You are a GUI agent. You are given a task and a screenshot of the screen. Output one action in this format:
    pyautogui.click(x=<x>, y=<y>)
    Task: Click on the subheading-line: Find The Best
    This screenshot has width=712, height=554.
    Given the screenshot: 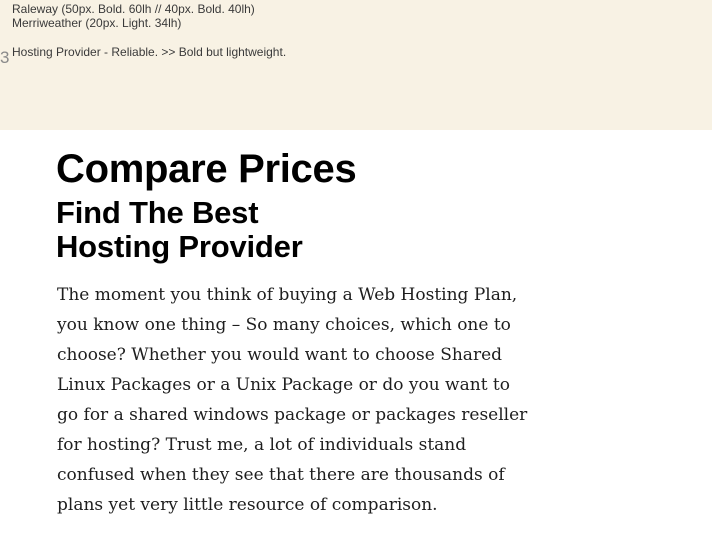 What is the action you would take?
    pyautogui.click(x=157, y=212)
    